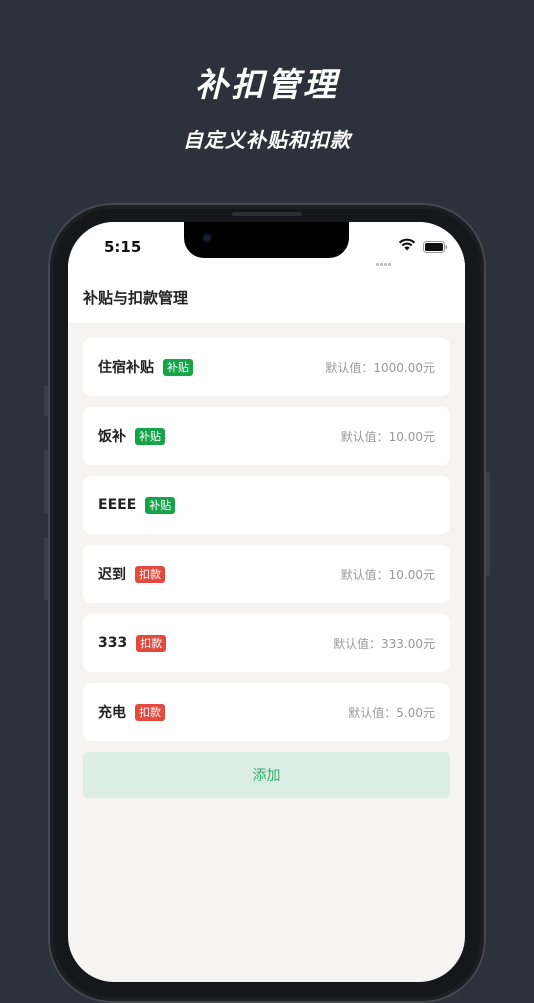 The width and height of the screenshot is (534, 1003). I want to click on speaker-grille, so click(267, 214).